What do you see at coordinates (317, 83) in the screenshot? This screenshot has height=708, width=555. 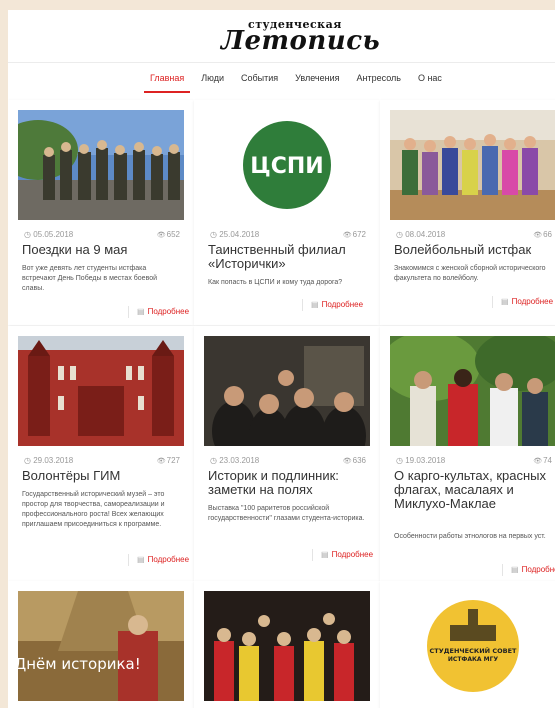 I see `nav-item-hobbies: Увлечения` at bounding box center [317, 83].